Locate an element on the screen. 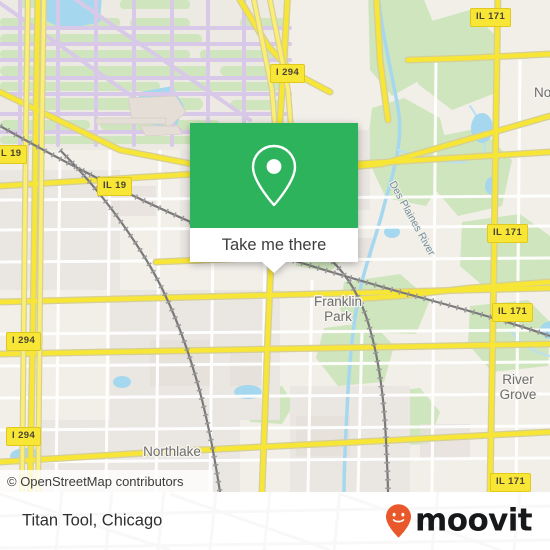 The width and height of the screenshot is (550, 550). callout-action: Take me there is located at coordinates (274, 245).